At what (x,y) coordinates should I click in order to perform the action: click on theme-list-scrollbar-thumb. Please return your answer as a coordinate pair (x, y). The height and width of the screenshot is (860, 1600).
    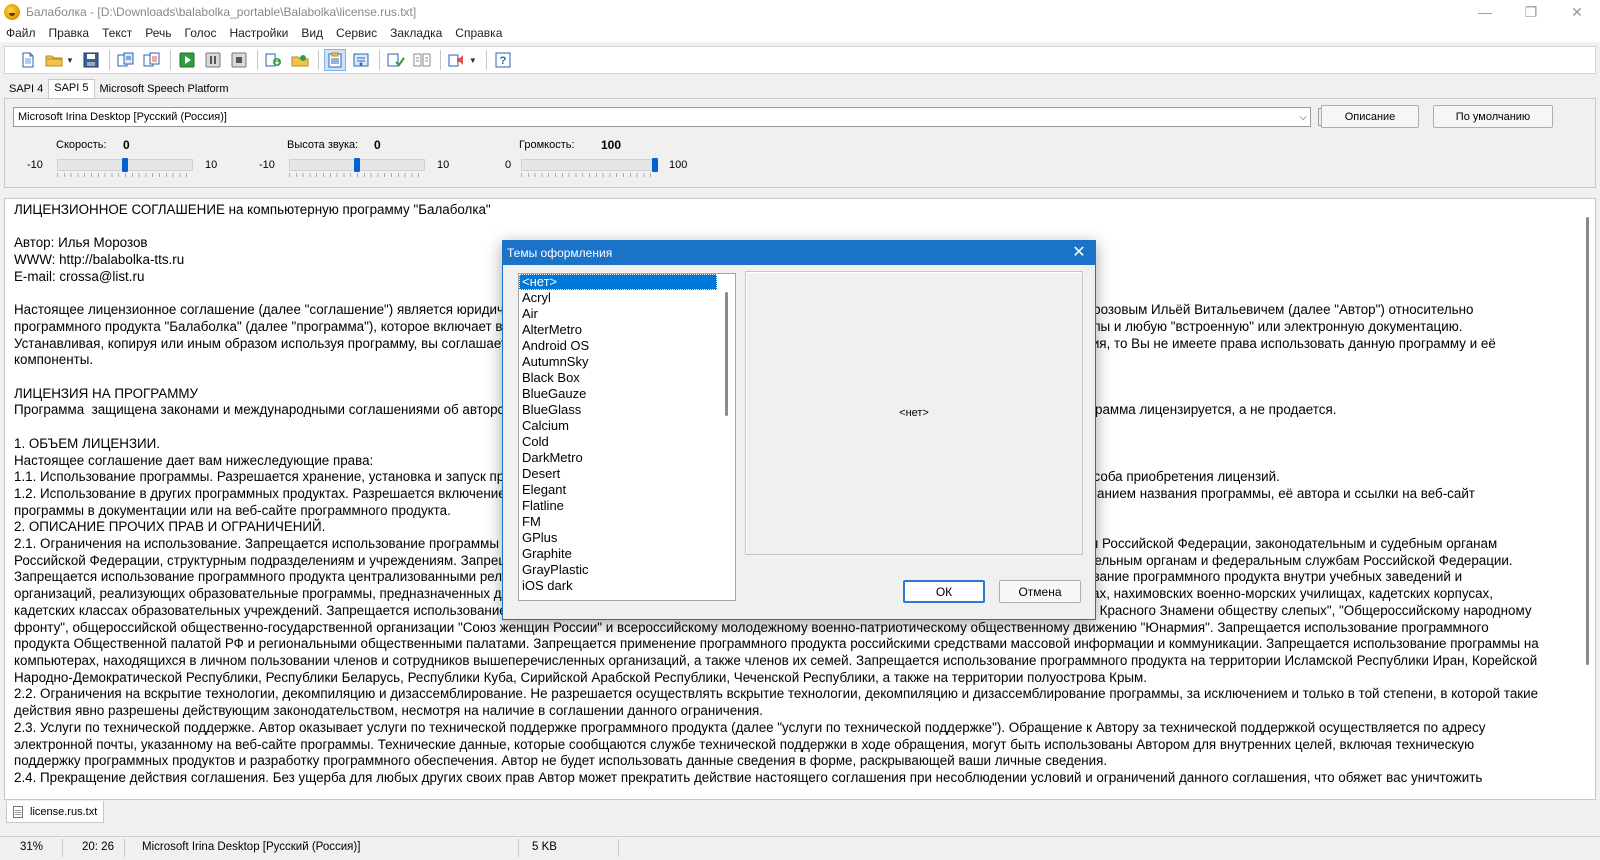
    Looking at the image, I should click on (726, 354).